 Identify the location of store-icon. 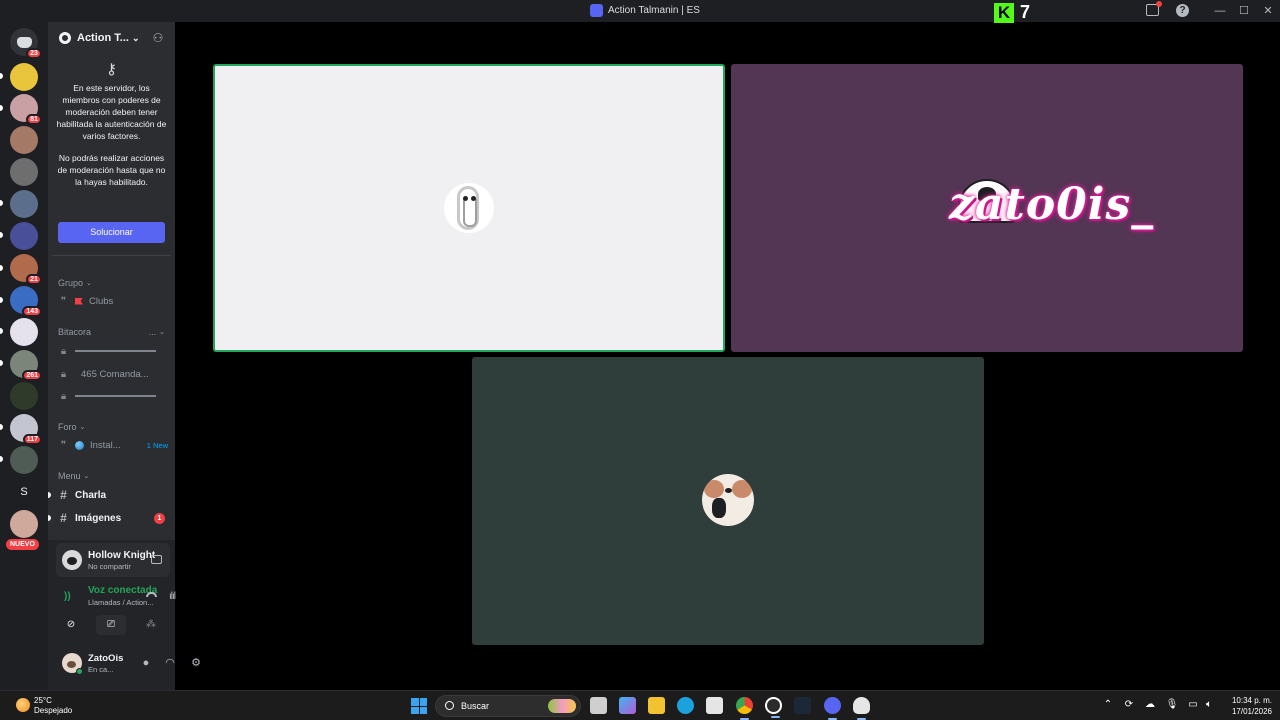
(714, 705).